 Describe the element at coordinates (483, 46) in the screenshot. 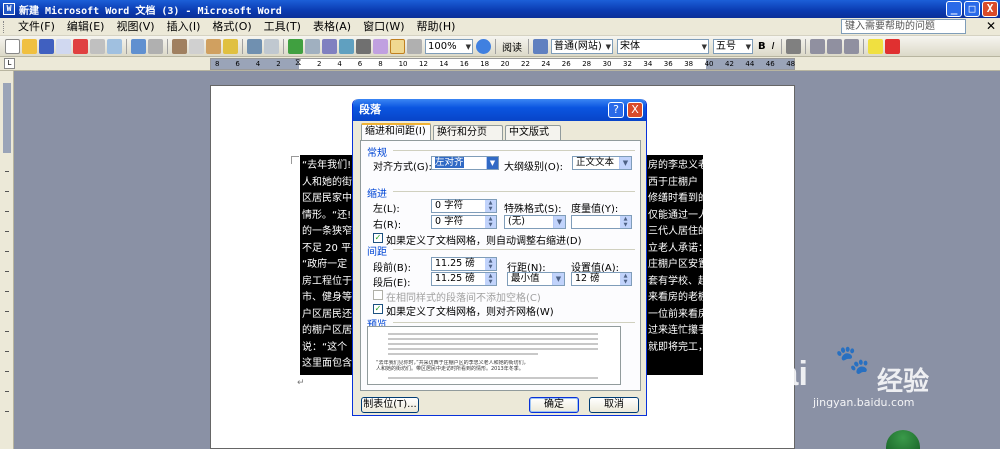

I see `help-icon` at that location.